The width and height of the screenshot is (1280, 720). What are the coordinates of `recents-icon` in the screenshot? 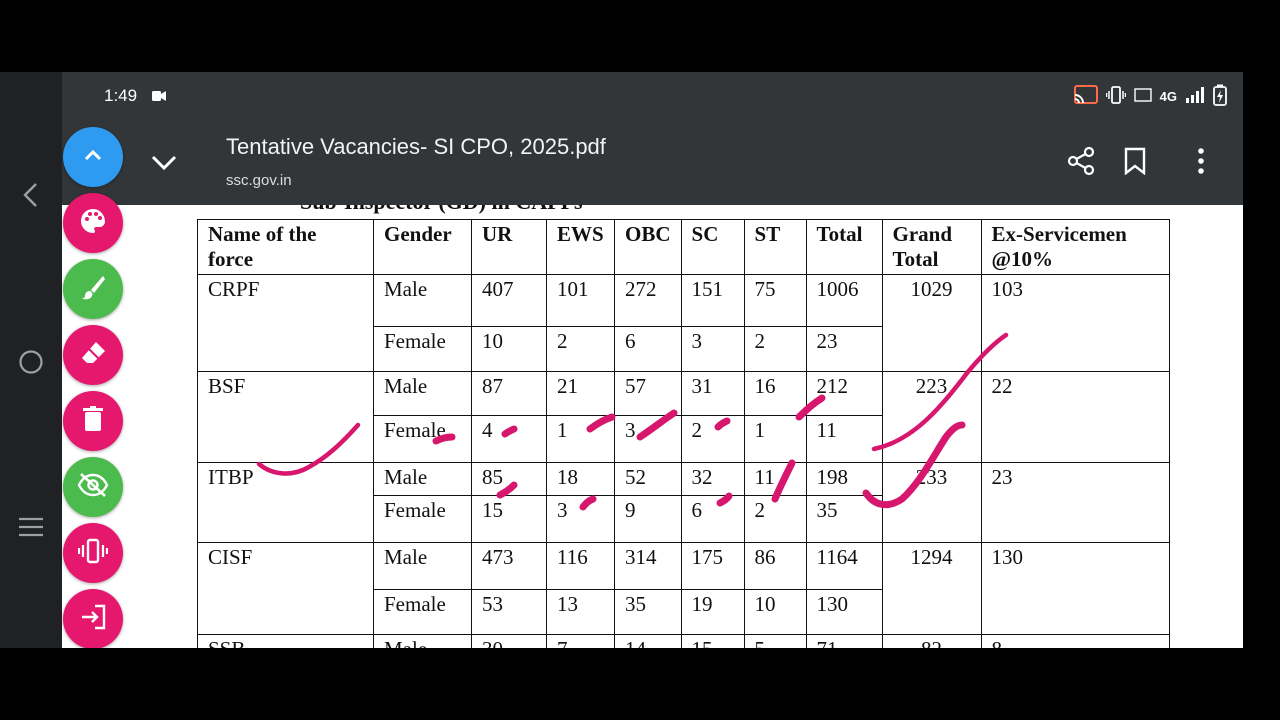 It's located at (31, 527).